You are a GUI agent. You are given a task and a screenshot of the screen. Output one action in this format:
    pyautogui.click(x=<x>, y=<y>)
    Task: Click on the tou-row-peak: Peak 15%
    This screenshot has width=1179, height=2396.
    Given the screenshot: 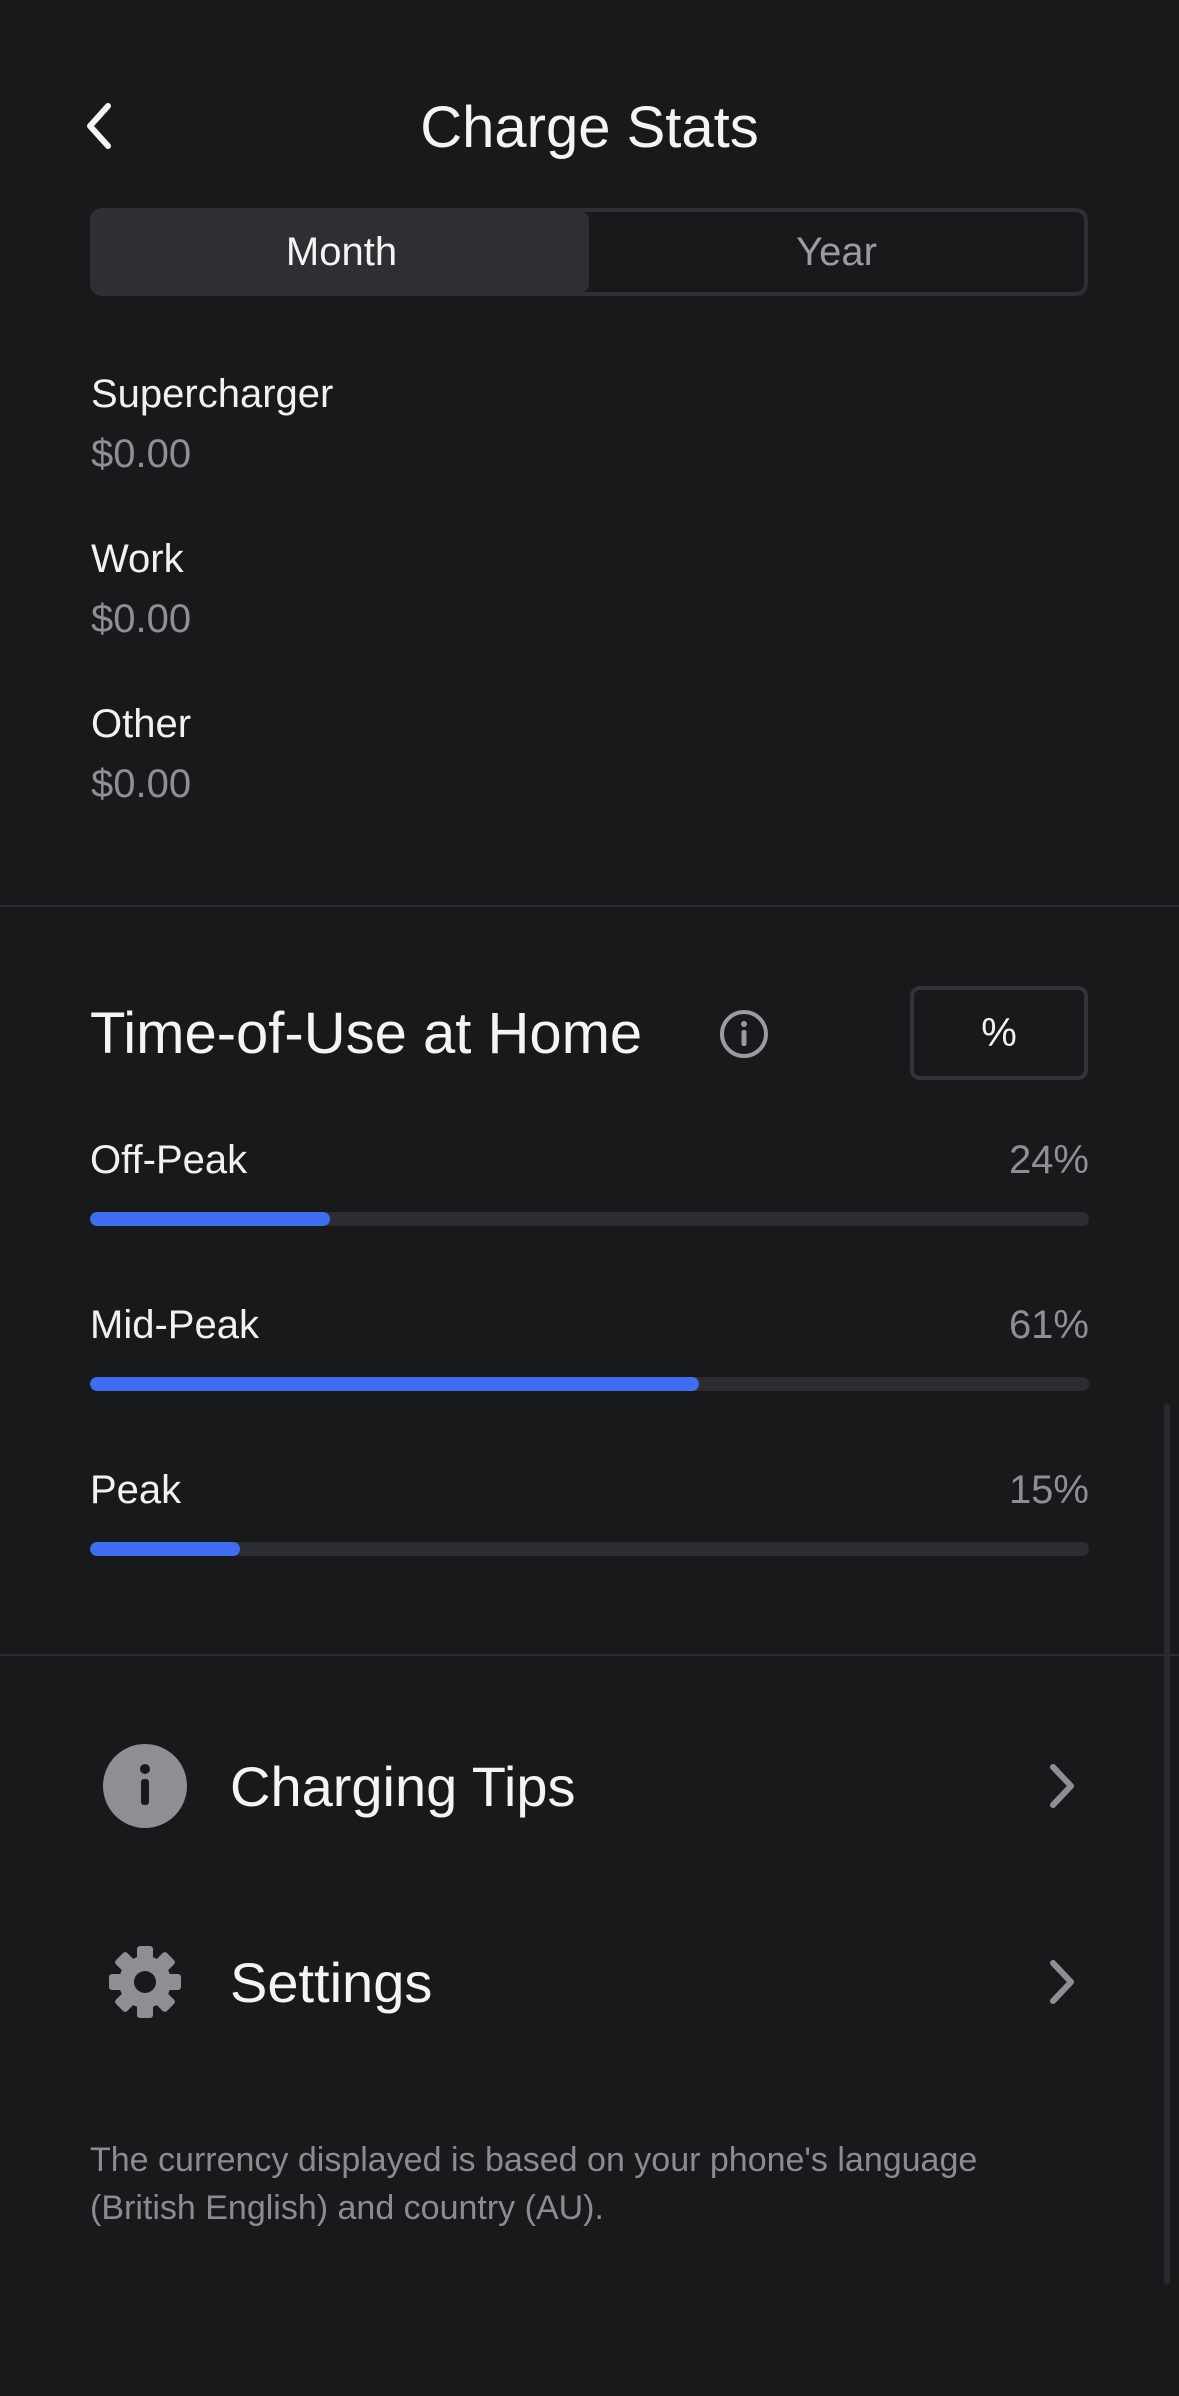 What is the action you would take?
    pyautogui.click(x=589, y=1544)
    